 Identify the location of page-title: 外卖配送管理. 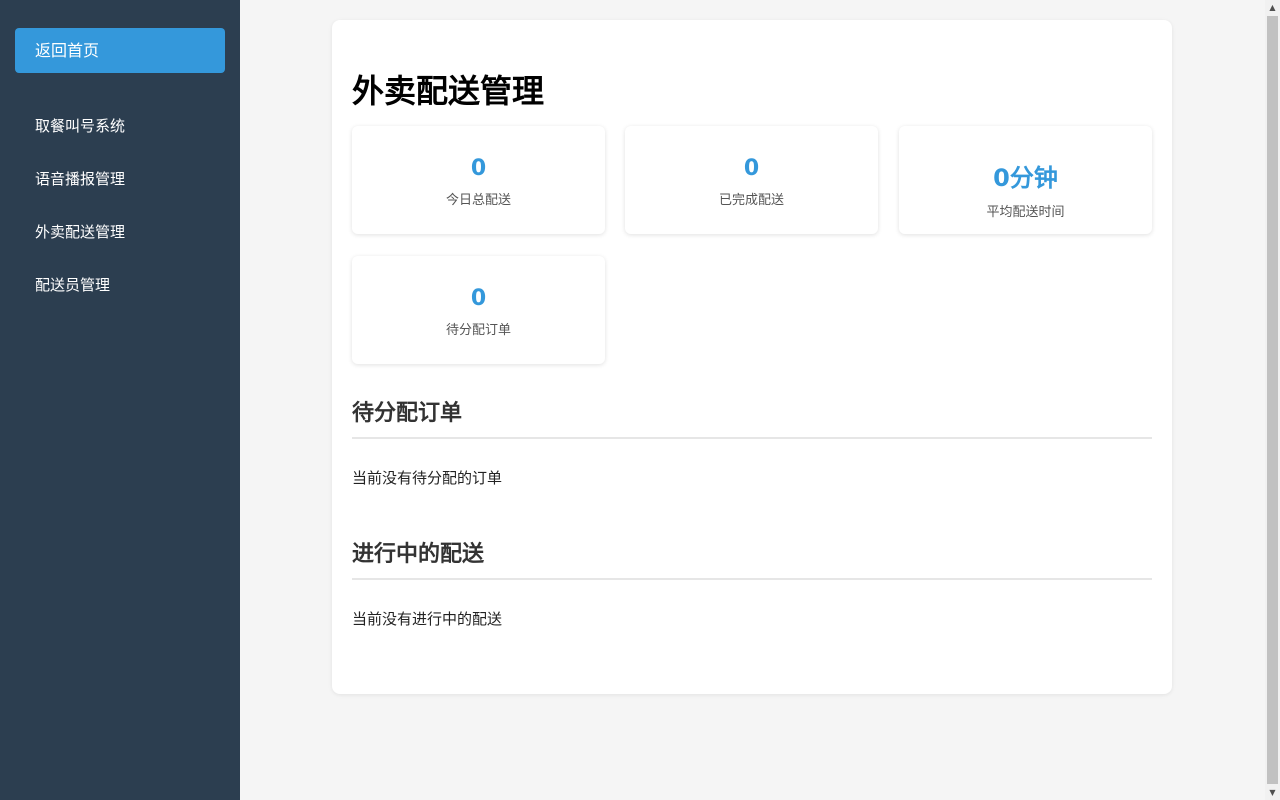
(448, 91).